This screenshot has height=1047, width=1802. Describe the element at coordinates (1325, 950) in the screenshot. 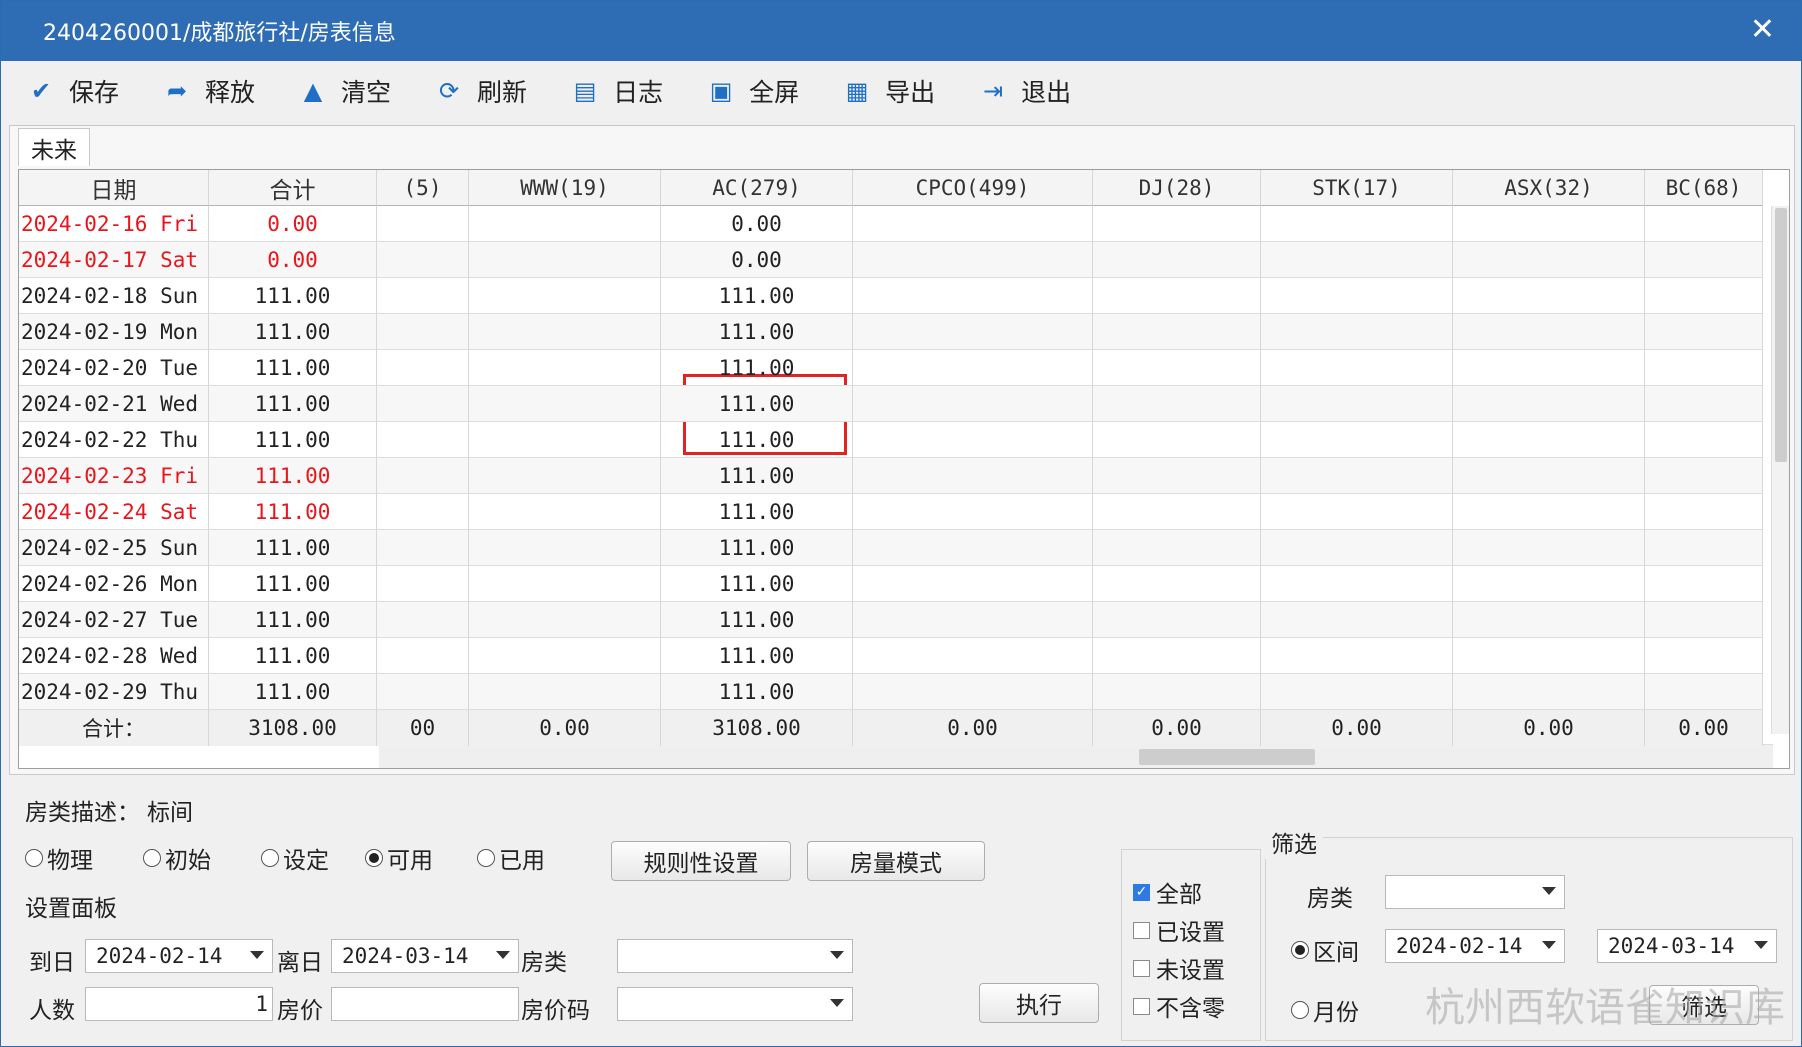

I see `range-radio: 区间` at that location.